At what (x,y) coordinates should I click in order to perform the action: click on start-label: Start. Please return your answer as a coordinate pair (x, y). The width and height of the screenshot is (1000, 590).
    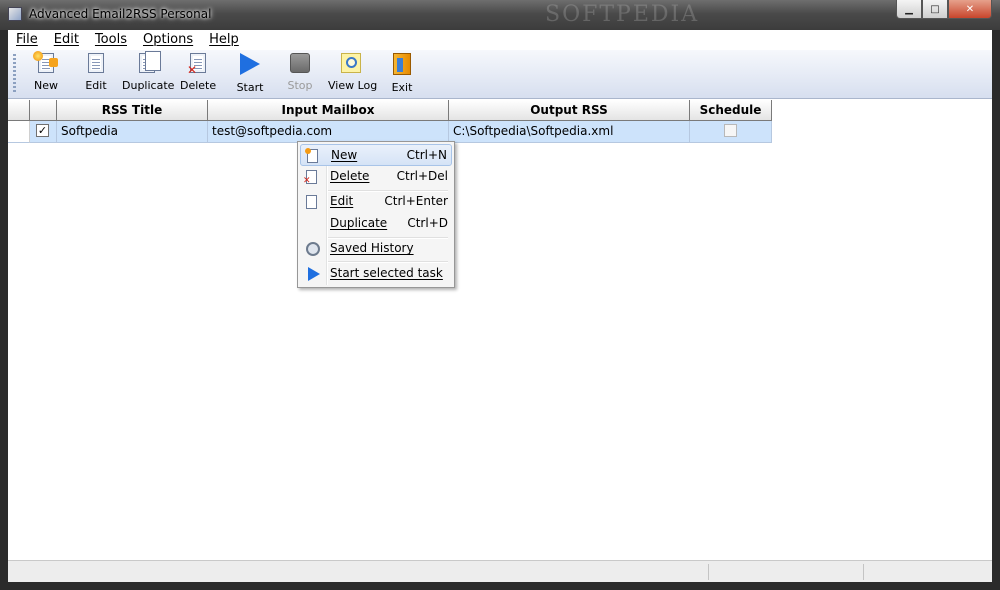
    Looking at the image, I should click on (250, 87).